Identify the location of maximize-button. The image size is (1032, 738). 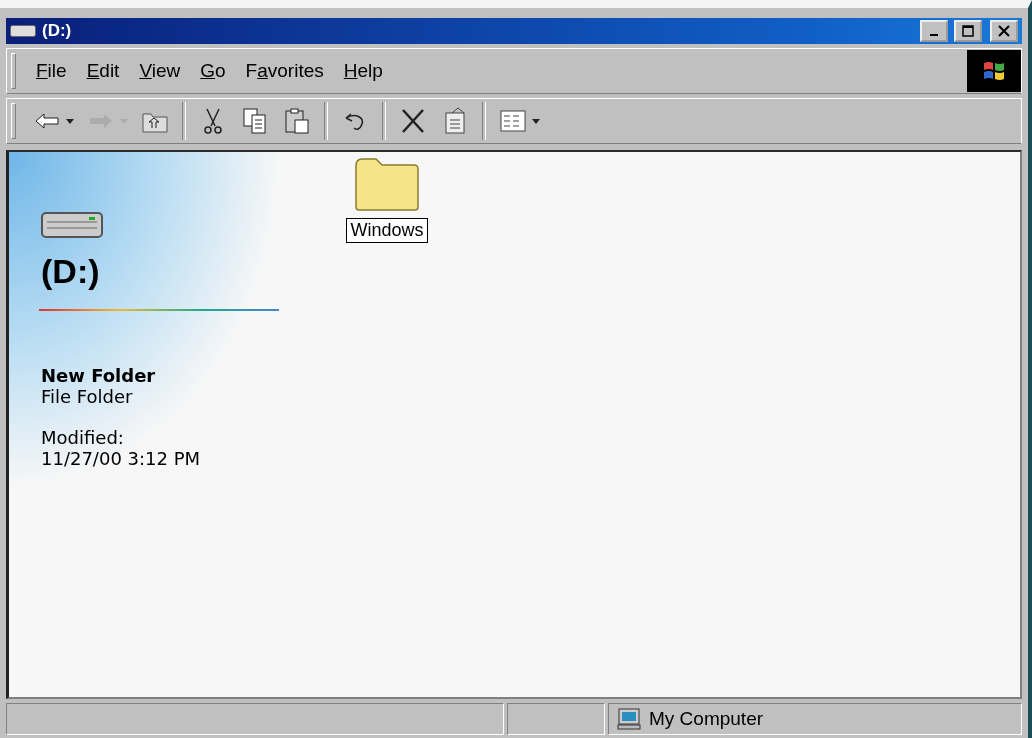
(968, 31).